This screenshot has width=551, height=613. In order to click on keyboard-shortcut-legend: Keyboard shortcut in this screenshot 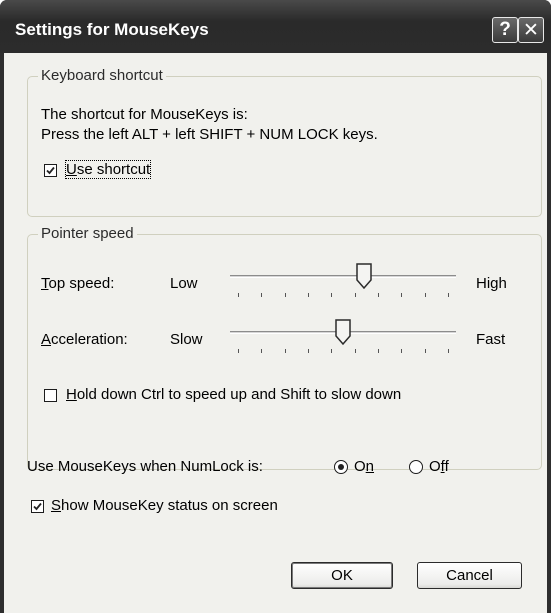, I will do `click(102, 75)`.